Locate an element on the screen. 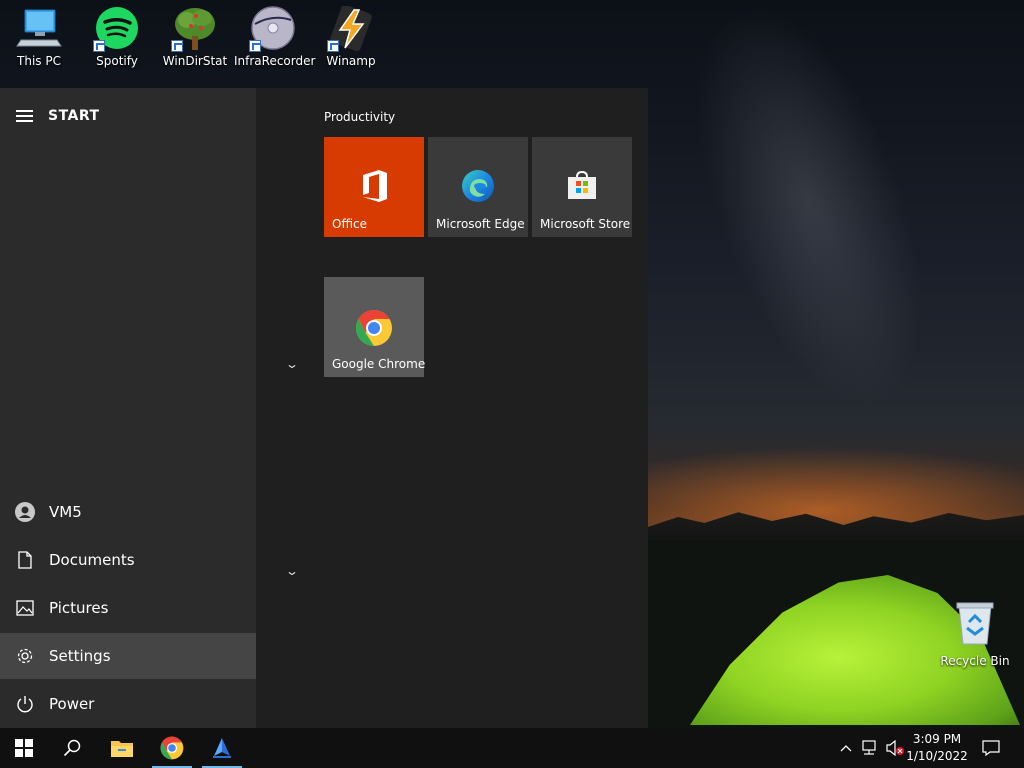 The height and width of the screenshot is (768, 1024). clock-date: 1/10/2022 is located at coordinates (937, 756).